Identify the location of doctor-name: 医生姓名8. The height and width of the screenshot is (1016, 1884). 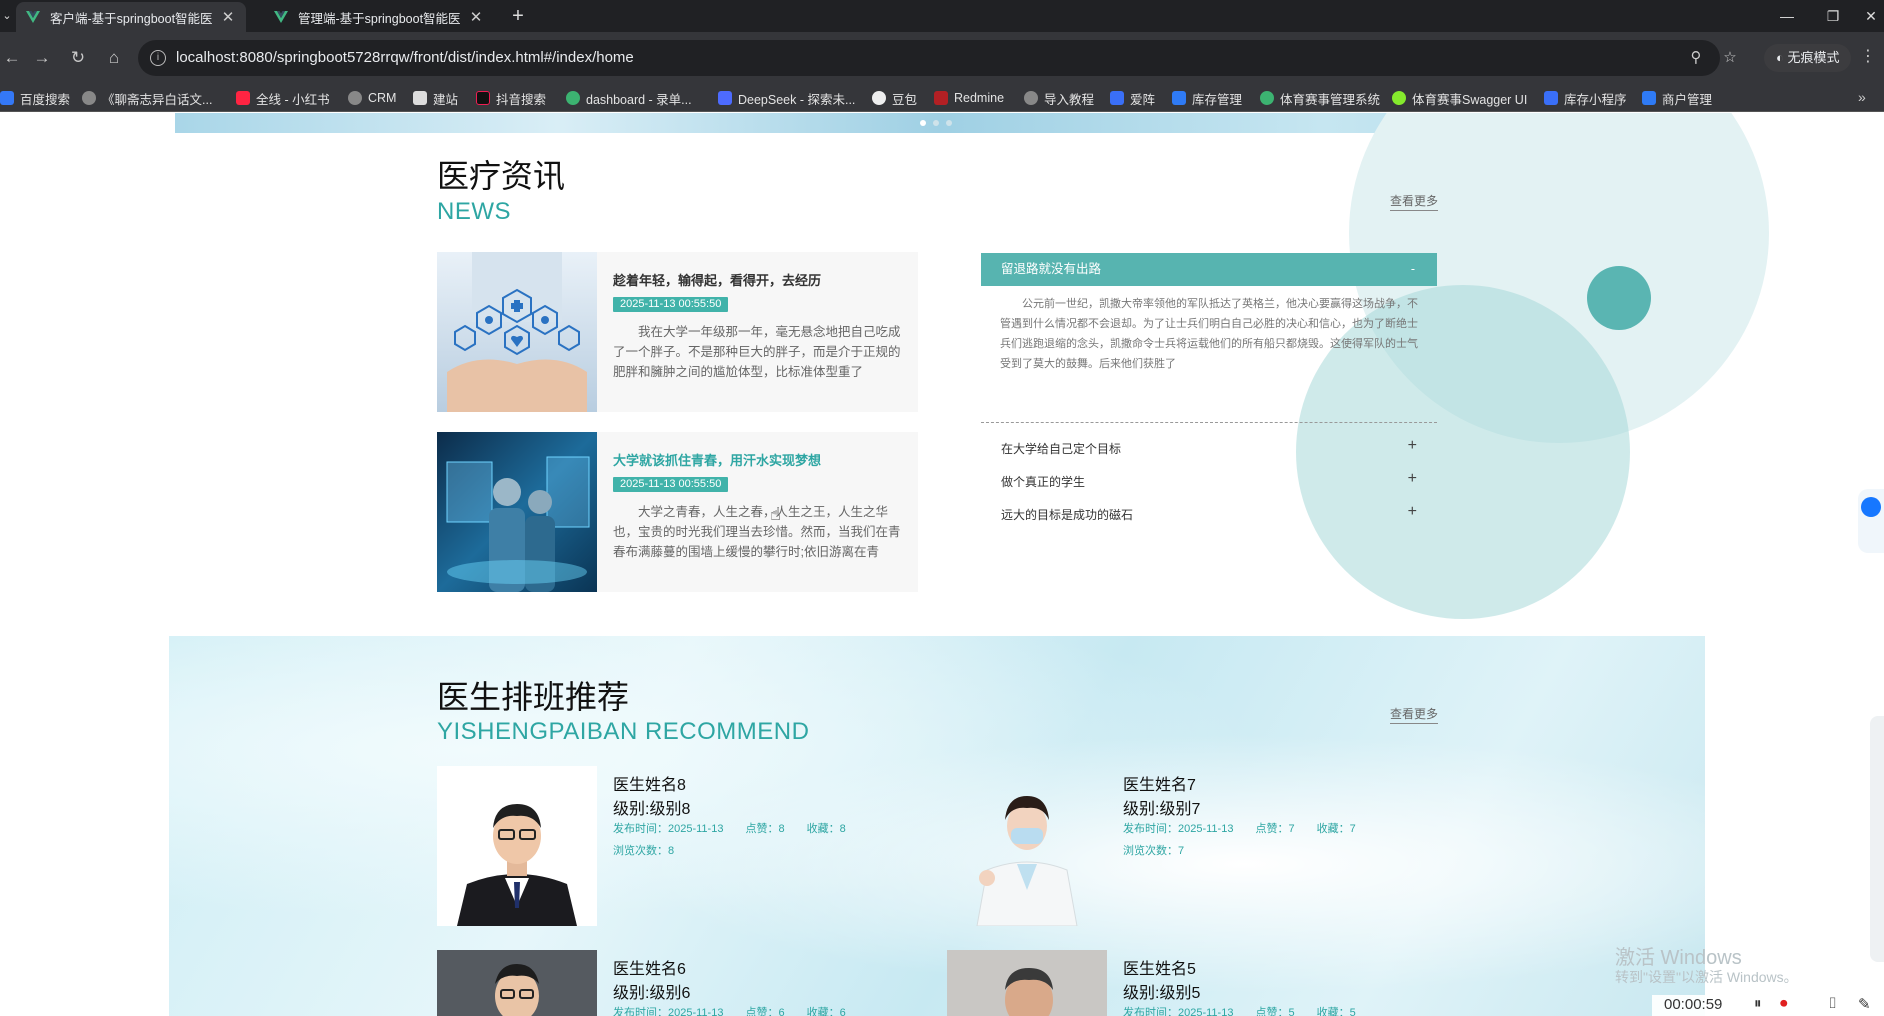
(649, 783).